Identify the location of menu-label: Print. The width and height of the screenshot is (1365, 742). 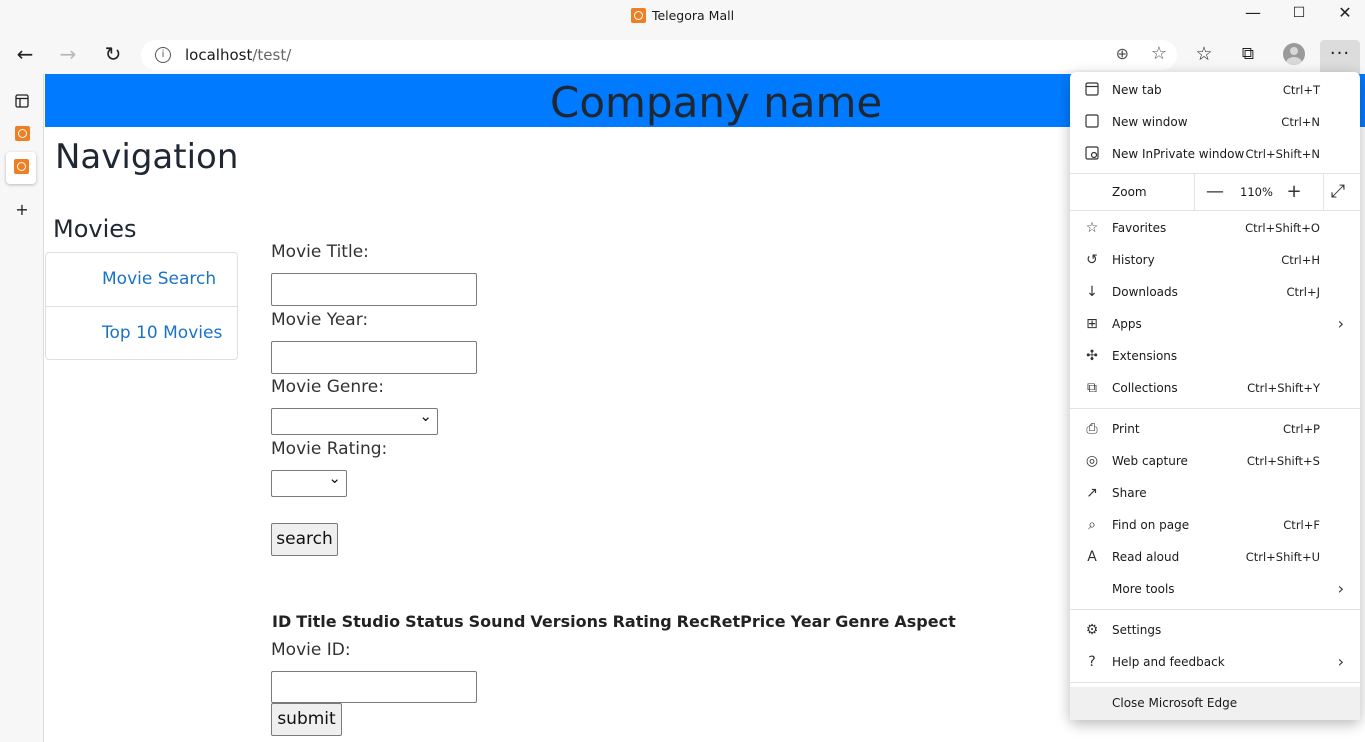
(1126, 429).